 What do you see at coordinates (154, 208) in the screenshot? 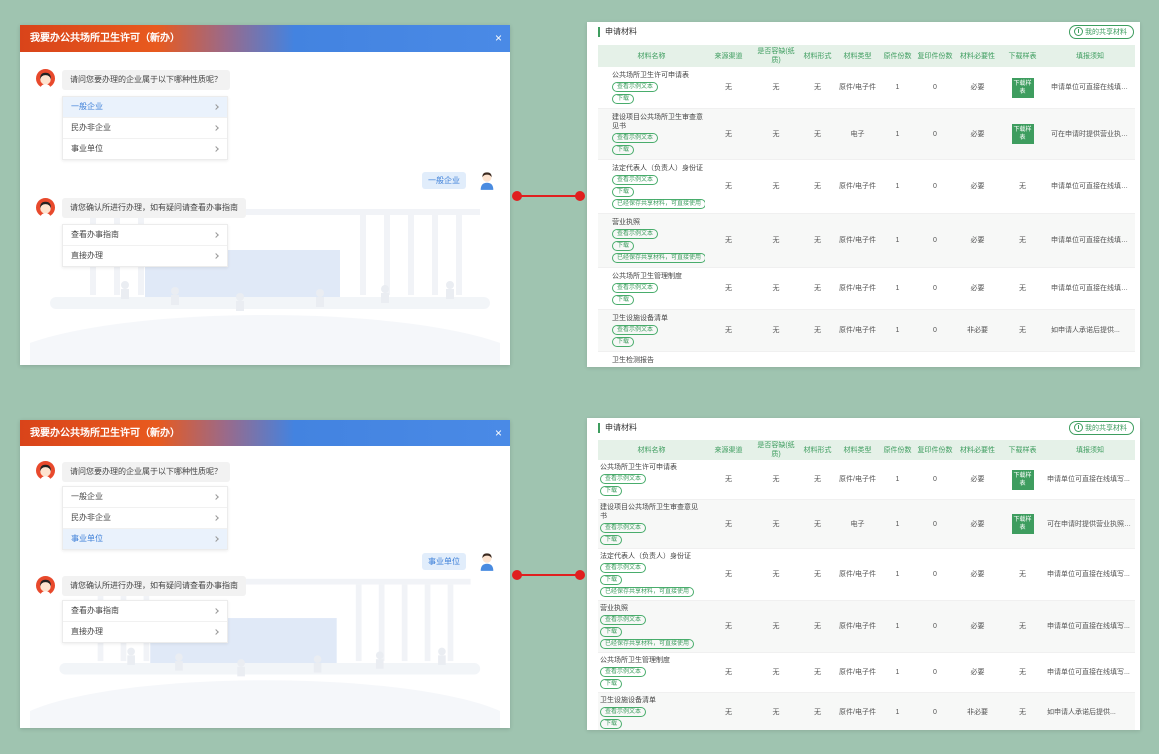
I see `assistant-message: 请您确认所进行办理，如有疑问请查看办事指南` at bounding box center [154, 208].